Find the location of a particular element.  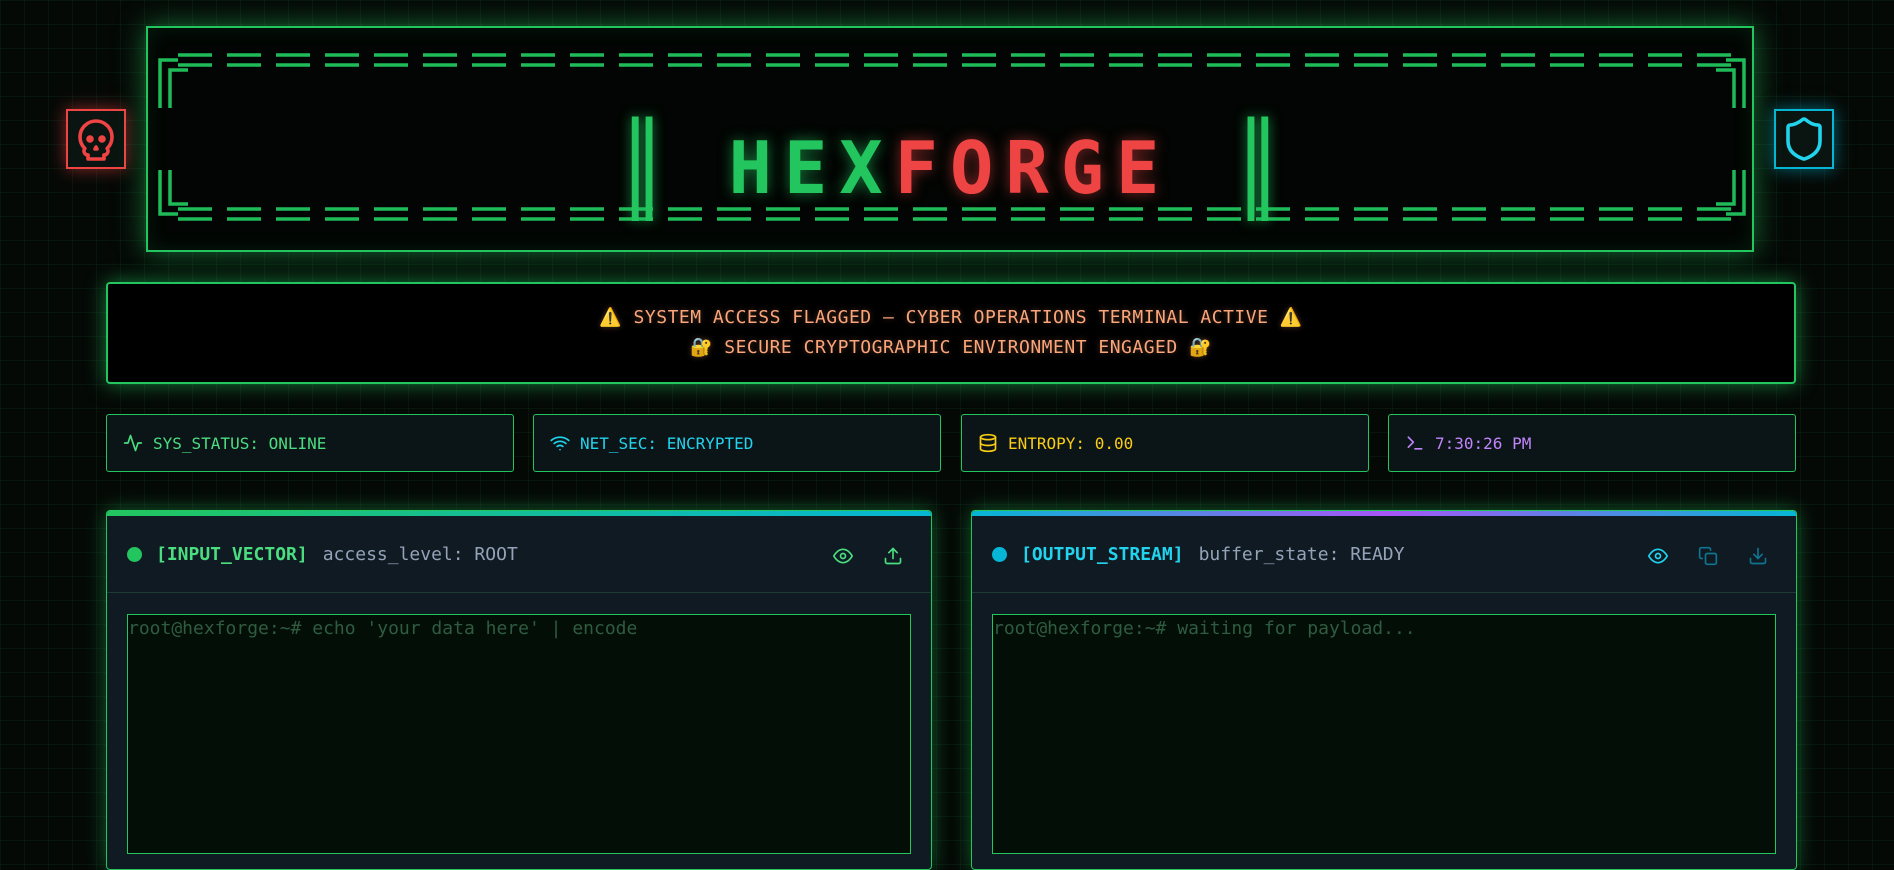

skull-icon is located at coordinates (96, 139).